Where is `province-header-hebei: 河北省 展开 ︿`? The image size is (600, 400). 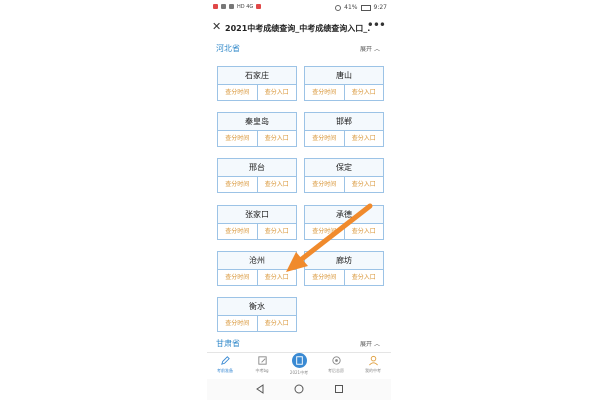 province-header-hebei: 河北省 展开 ︿ is located at coordinates (301, 49).